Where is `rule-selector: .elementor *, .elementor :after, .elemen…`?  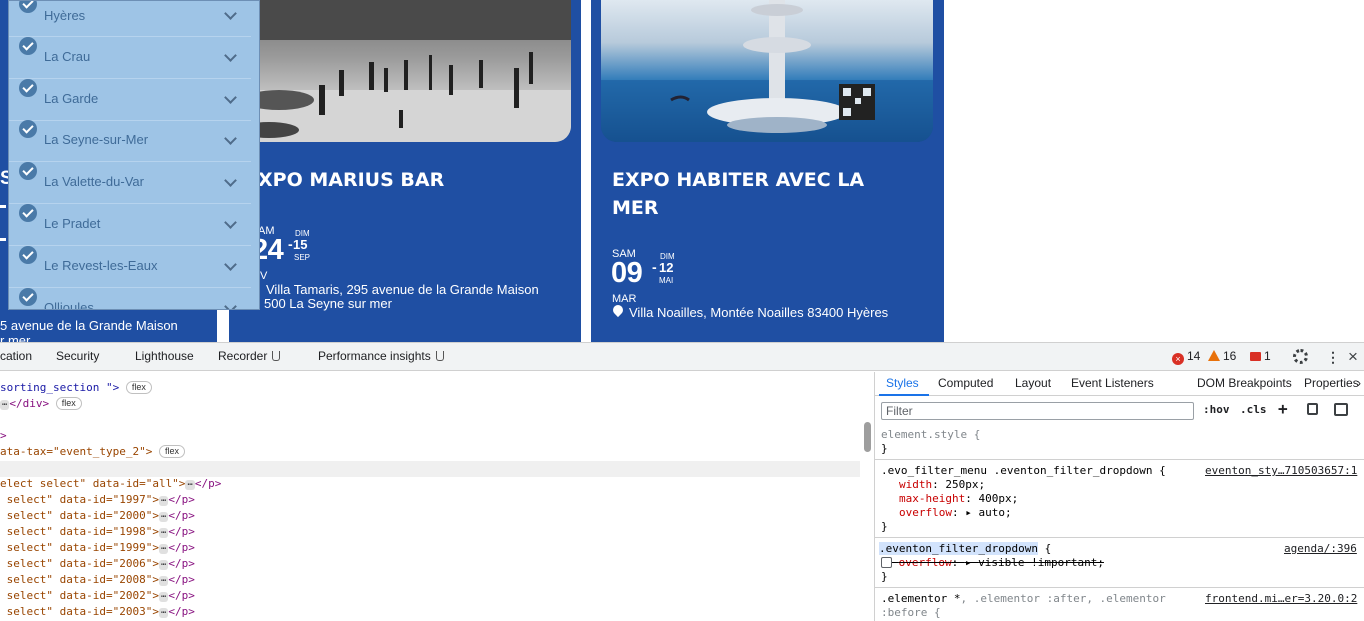 rule-selector: .elementor *, .elementor :after, .elemen… is located at coordinates (1023, 599).